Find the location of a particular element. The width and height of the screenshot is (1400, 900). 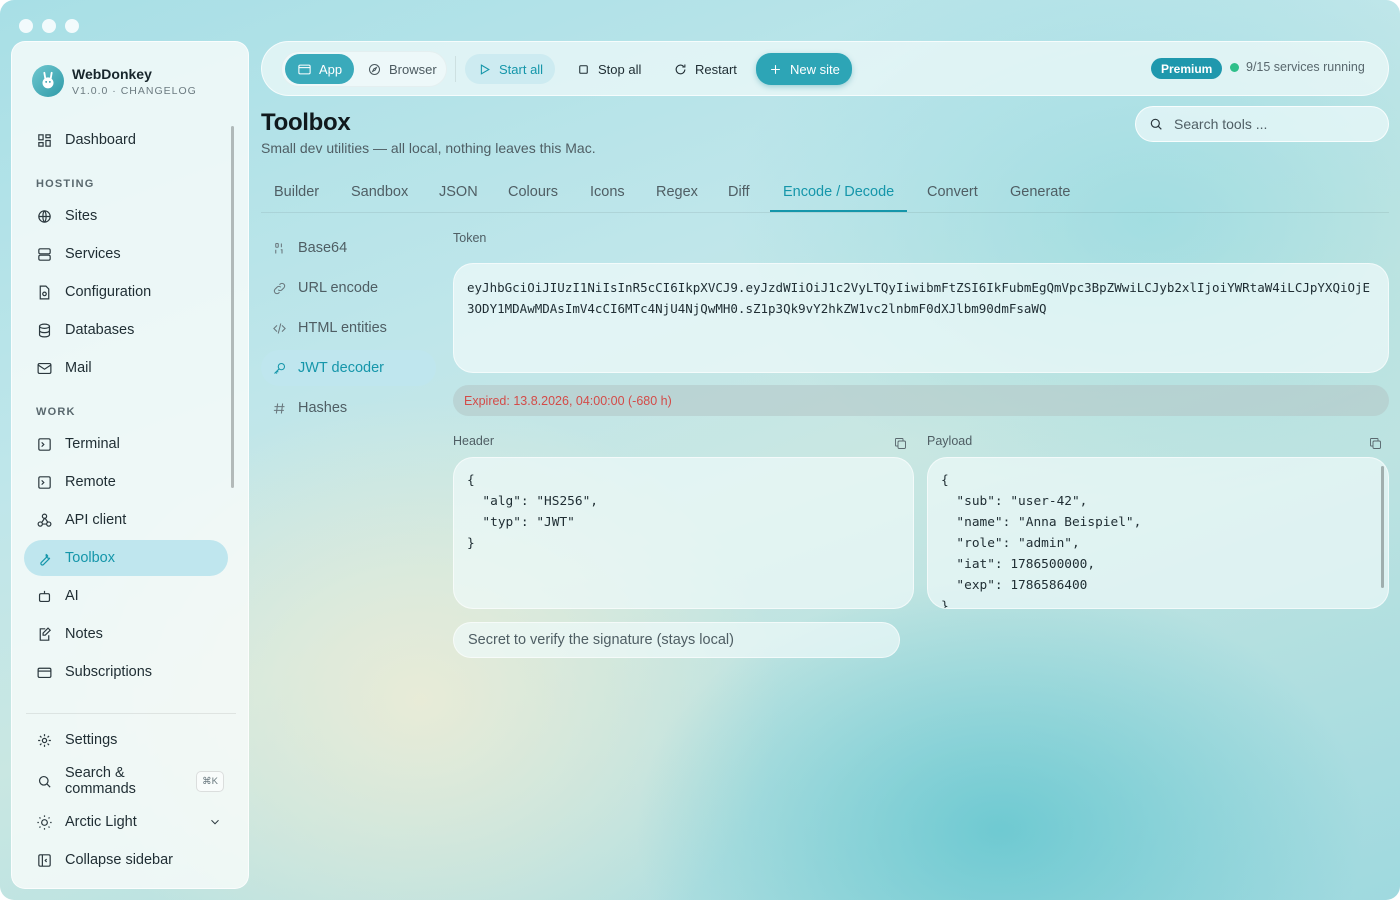

secret-field is located at coordinates (676, 640).